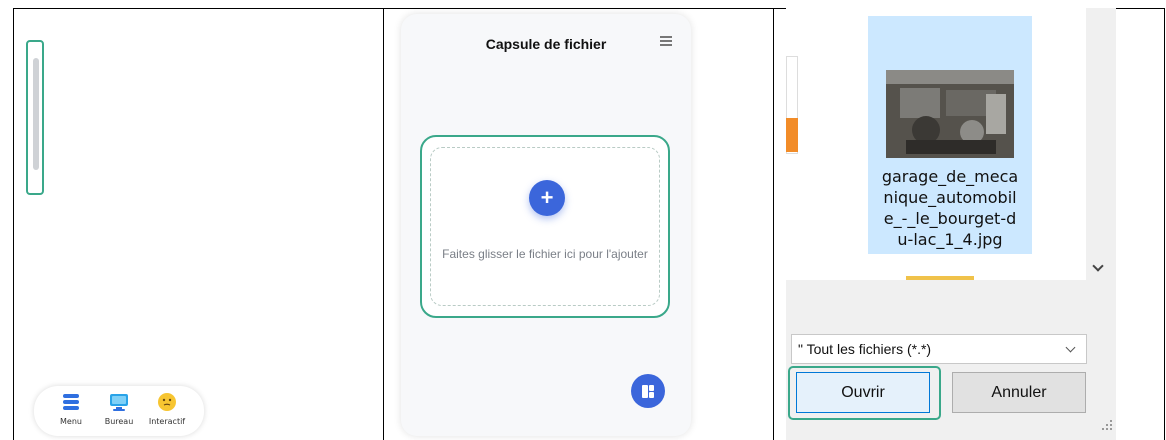 Image resolution: width=1166 pixels, height=440 pixels. I want to click on partial-file-thumbnail-accent, so click(792, 135).